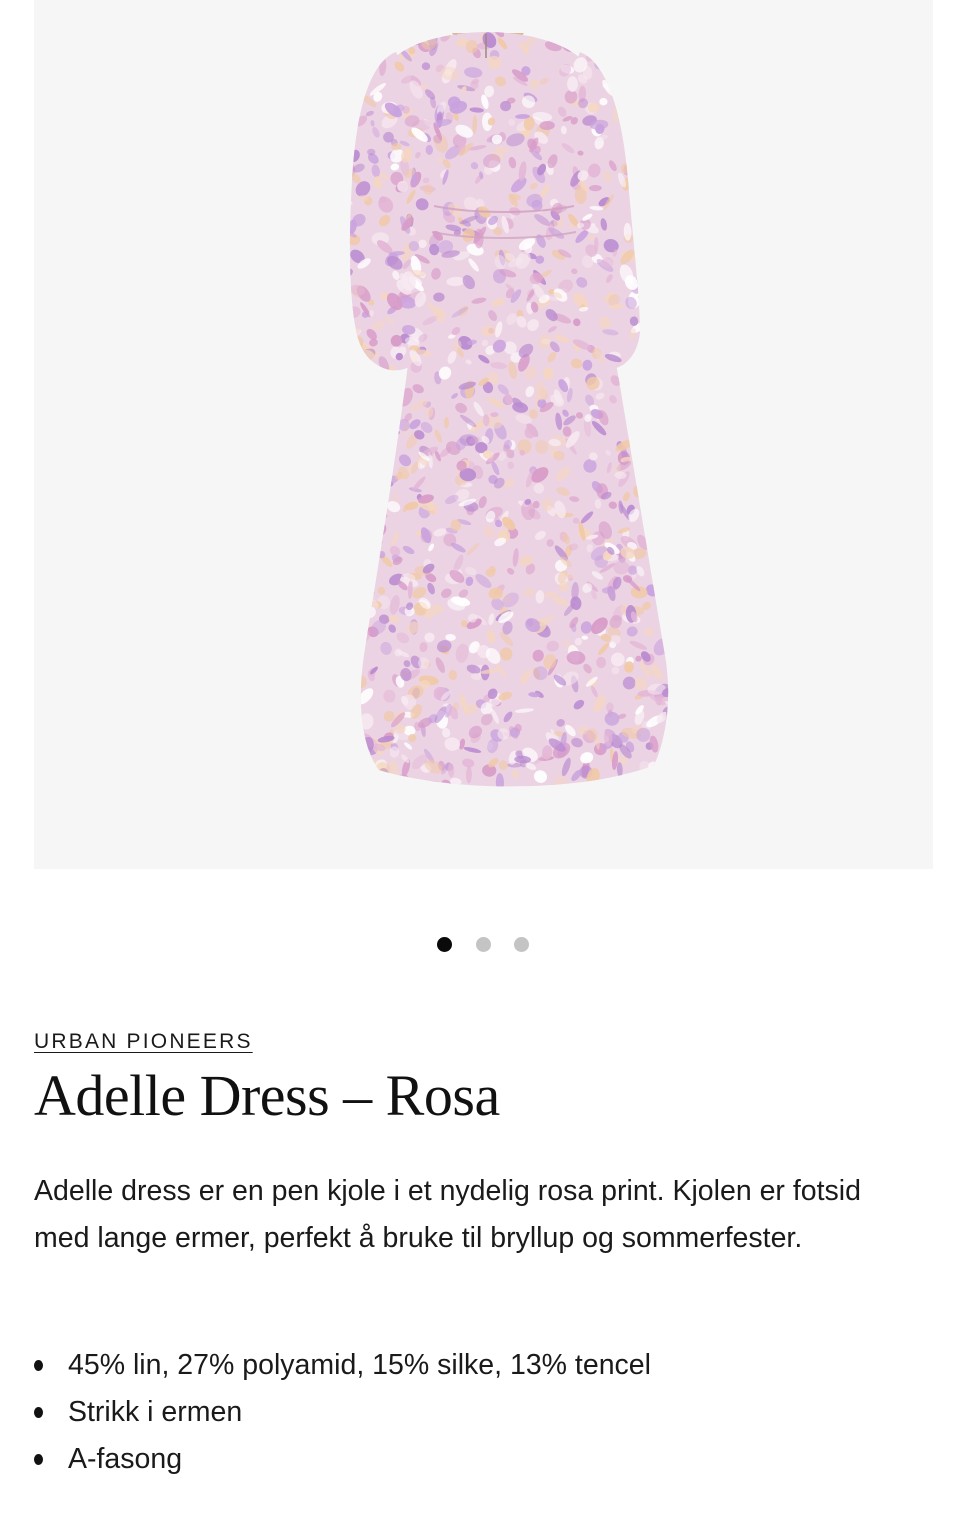 This screenshot has width=960, height=1518. Describe the element at coordinates (155, 1412) in the screenshot. I see `feature-text: Strikk i ermen` at that location.